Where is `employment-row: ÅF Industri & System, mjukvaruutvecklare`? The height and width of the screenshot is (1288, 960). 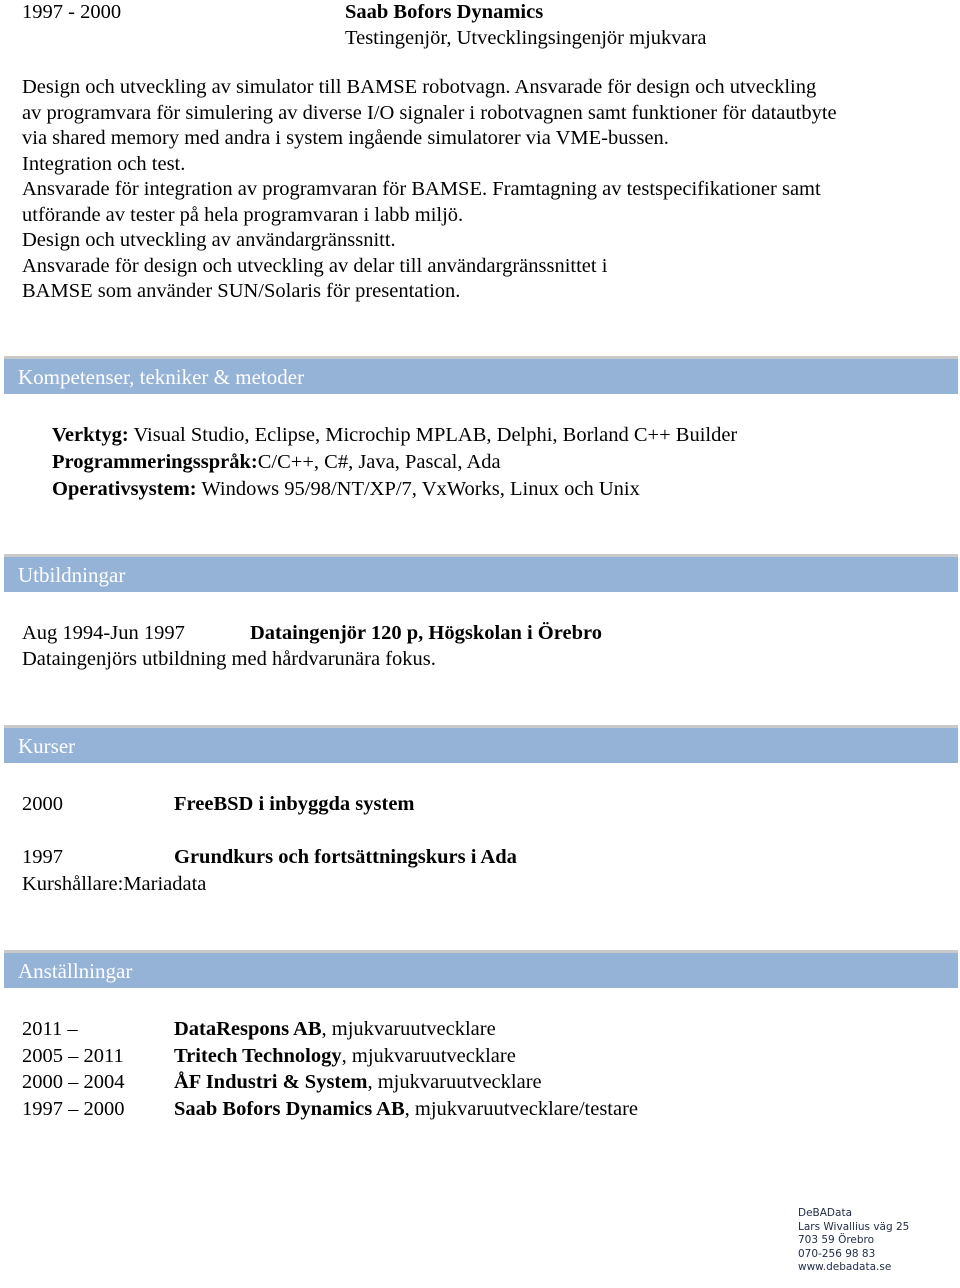
employment-row: ÅF Industri & System, mjukvaruutvecklare is located at coordinates (358, 1082).